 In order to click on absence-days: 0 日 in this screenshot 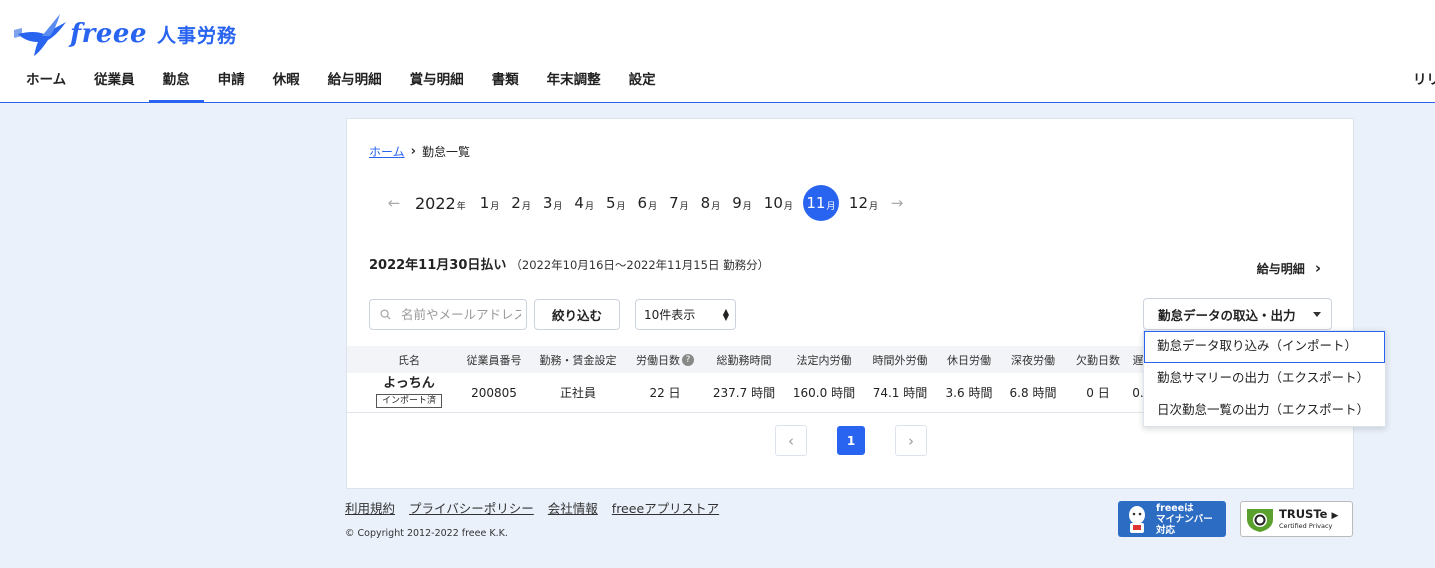, I will do `click(1098, 393)`.